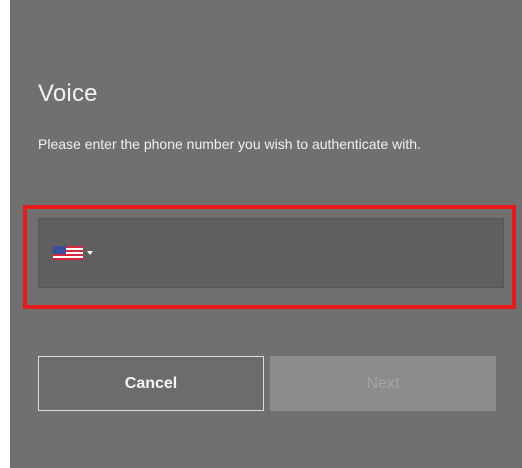  What do you see at coordinates (151, 383) in the screenshot?
I see `cancel-button: Cancel` at bounding box center [151, 383].